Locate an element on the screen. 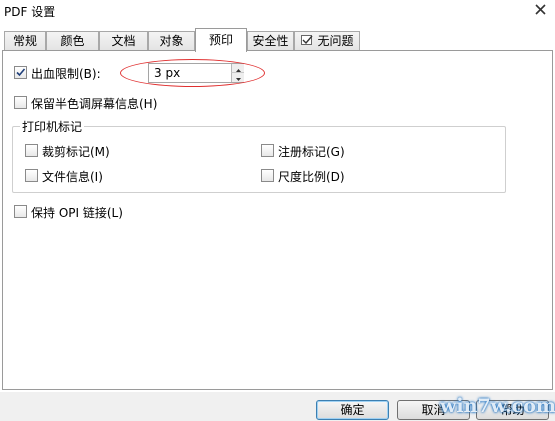 This screenshot has width=555, height=421. tab-color: 颜色 is located at coordinates (72, 41).